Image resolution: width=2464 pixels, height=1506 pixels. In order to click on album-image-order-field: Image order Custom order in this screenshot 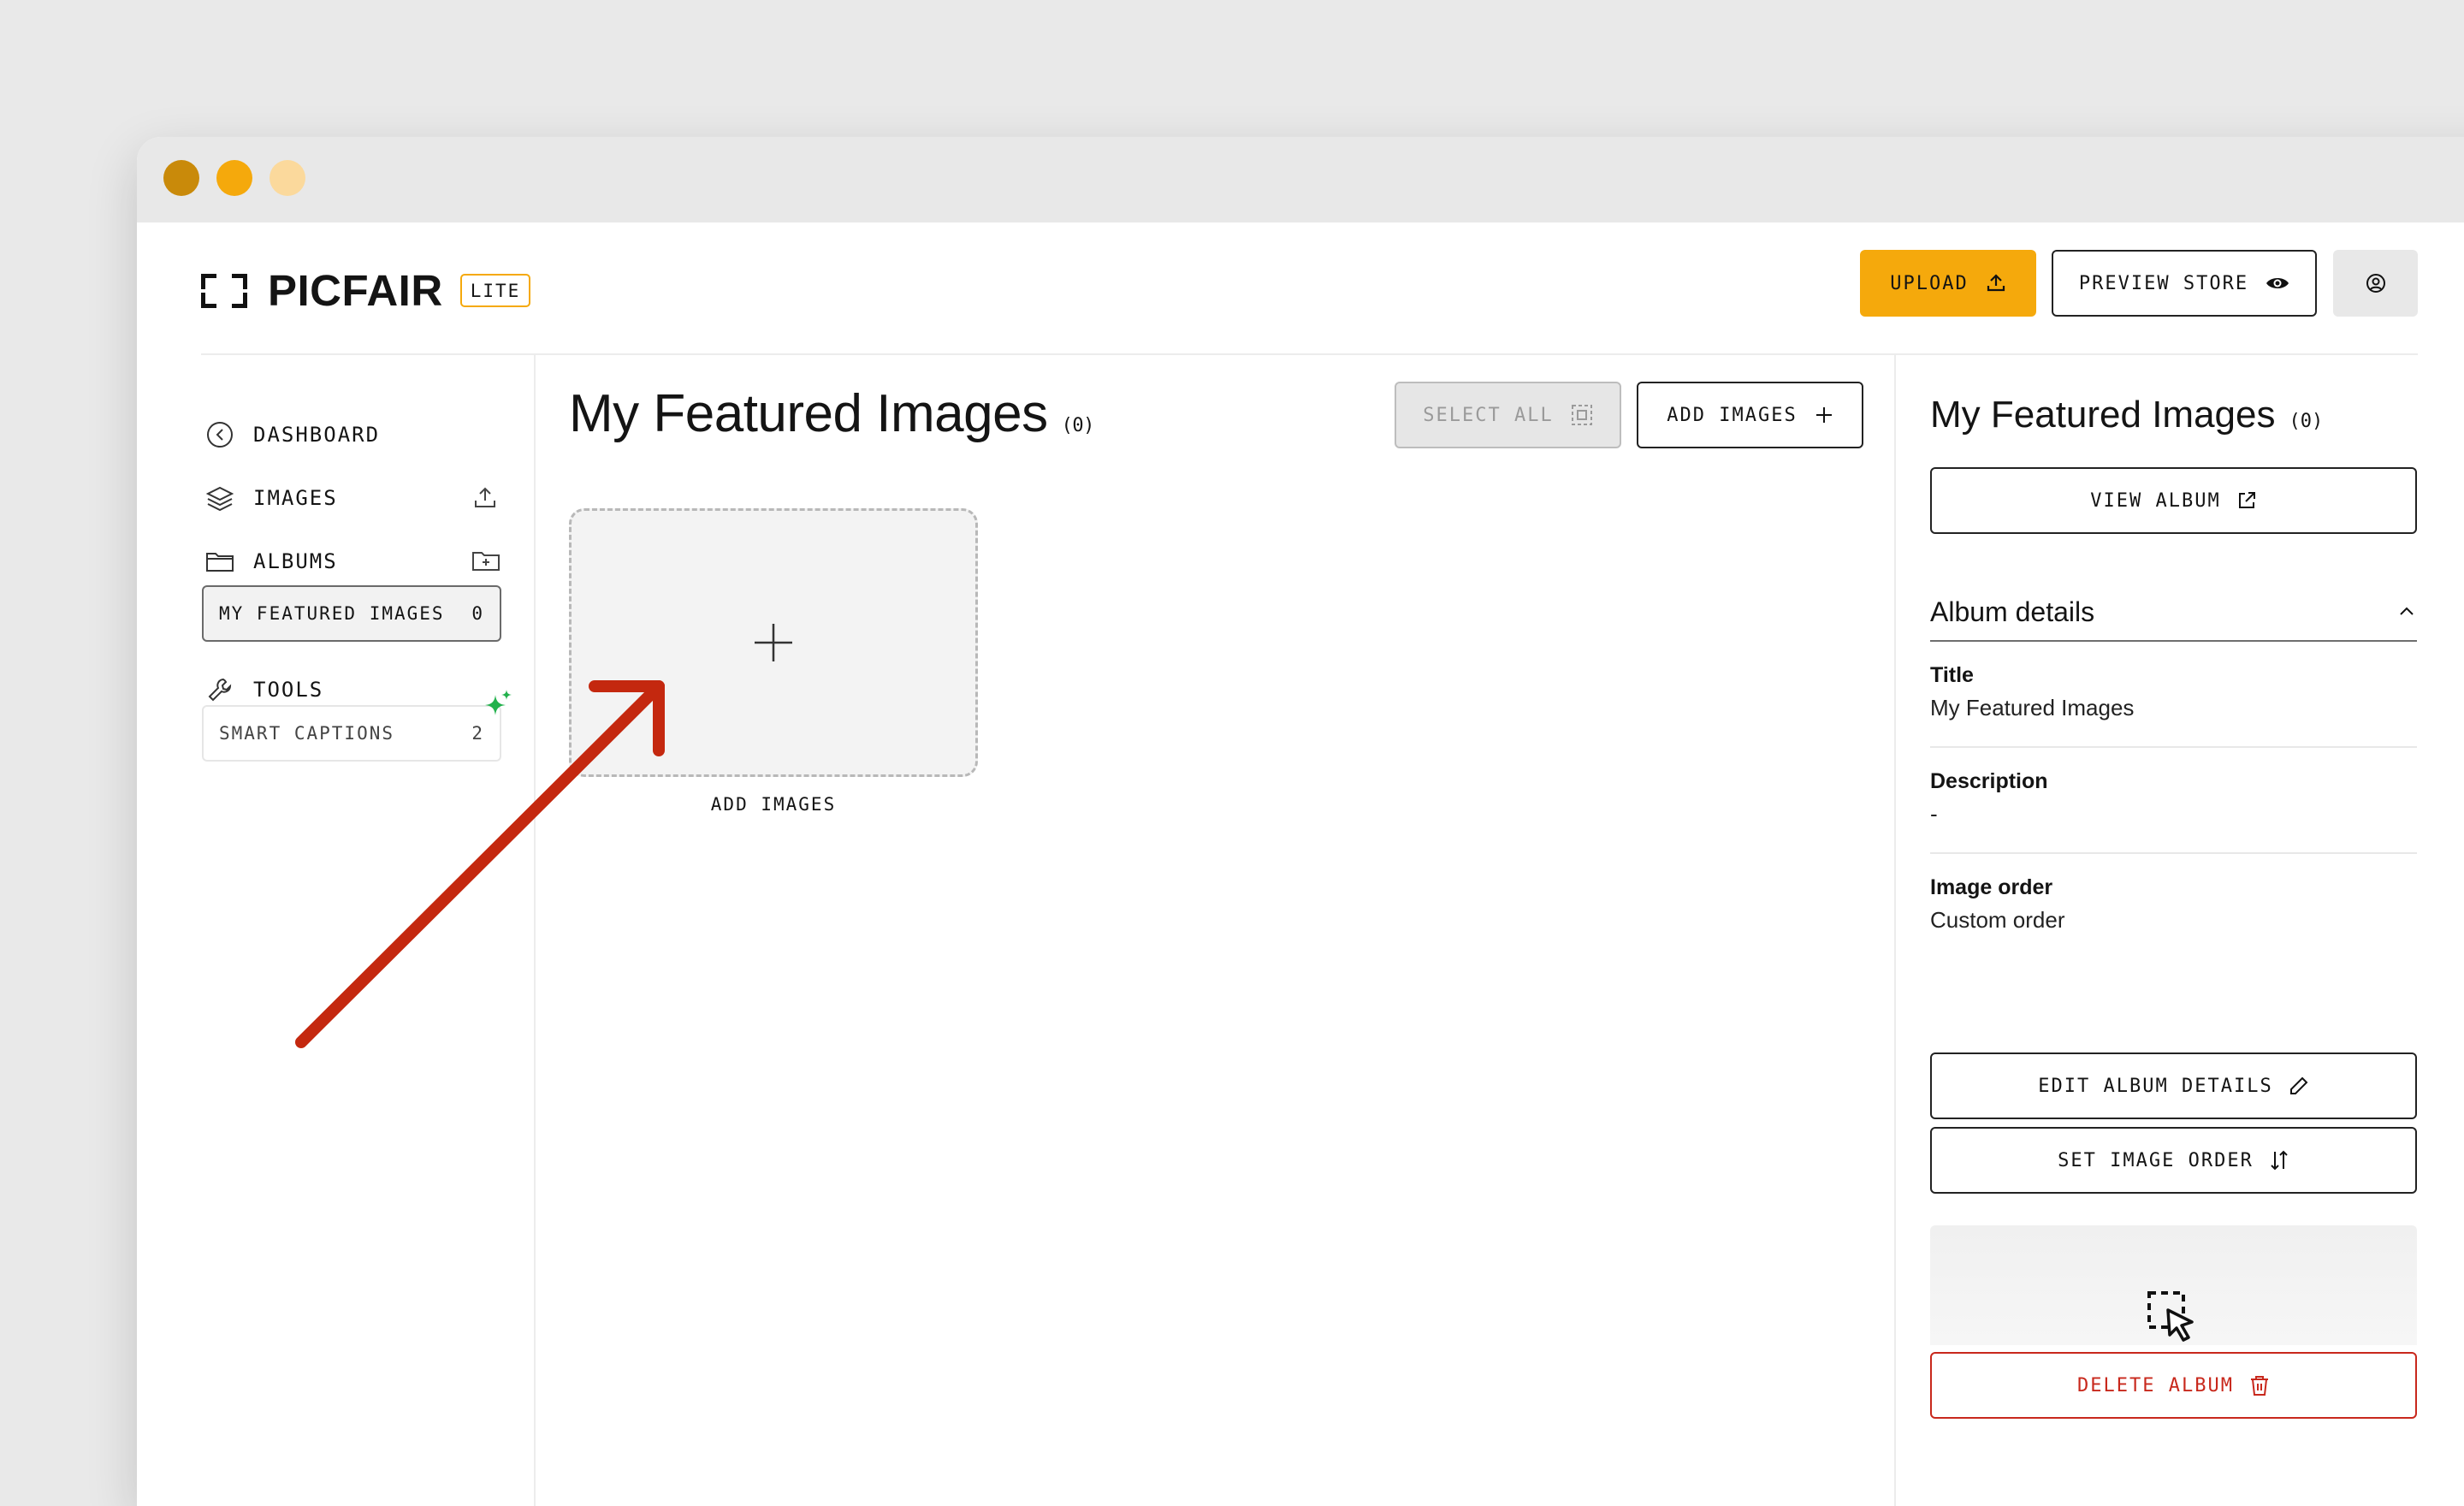, I will do `click(2173, 905)`.